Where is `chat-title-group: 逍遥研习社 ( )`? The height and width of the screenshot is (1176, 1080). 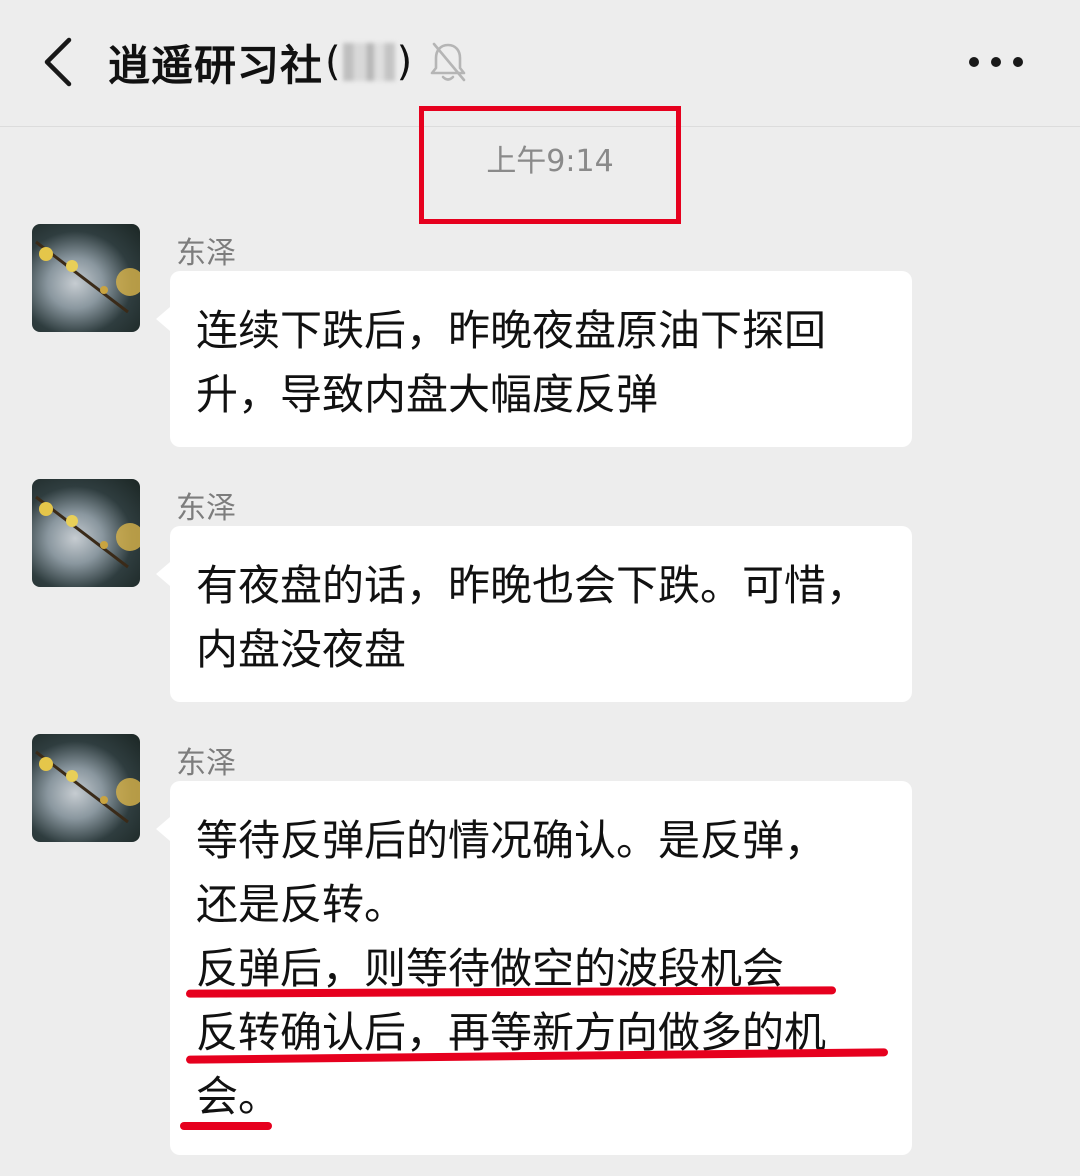
chat-title-group: 逍遥研习社 ( ) is located at coordinates (288, 62).